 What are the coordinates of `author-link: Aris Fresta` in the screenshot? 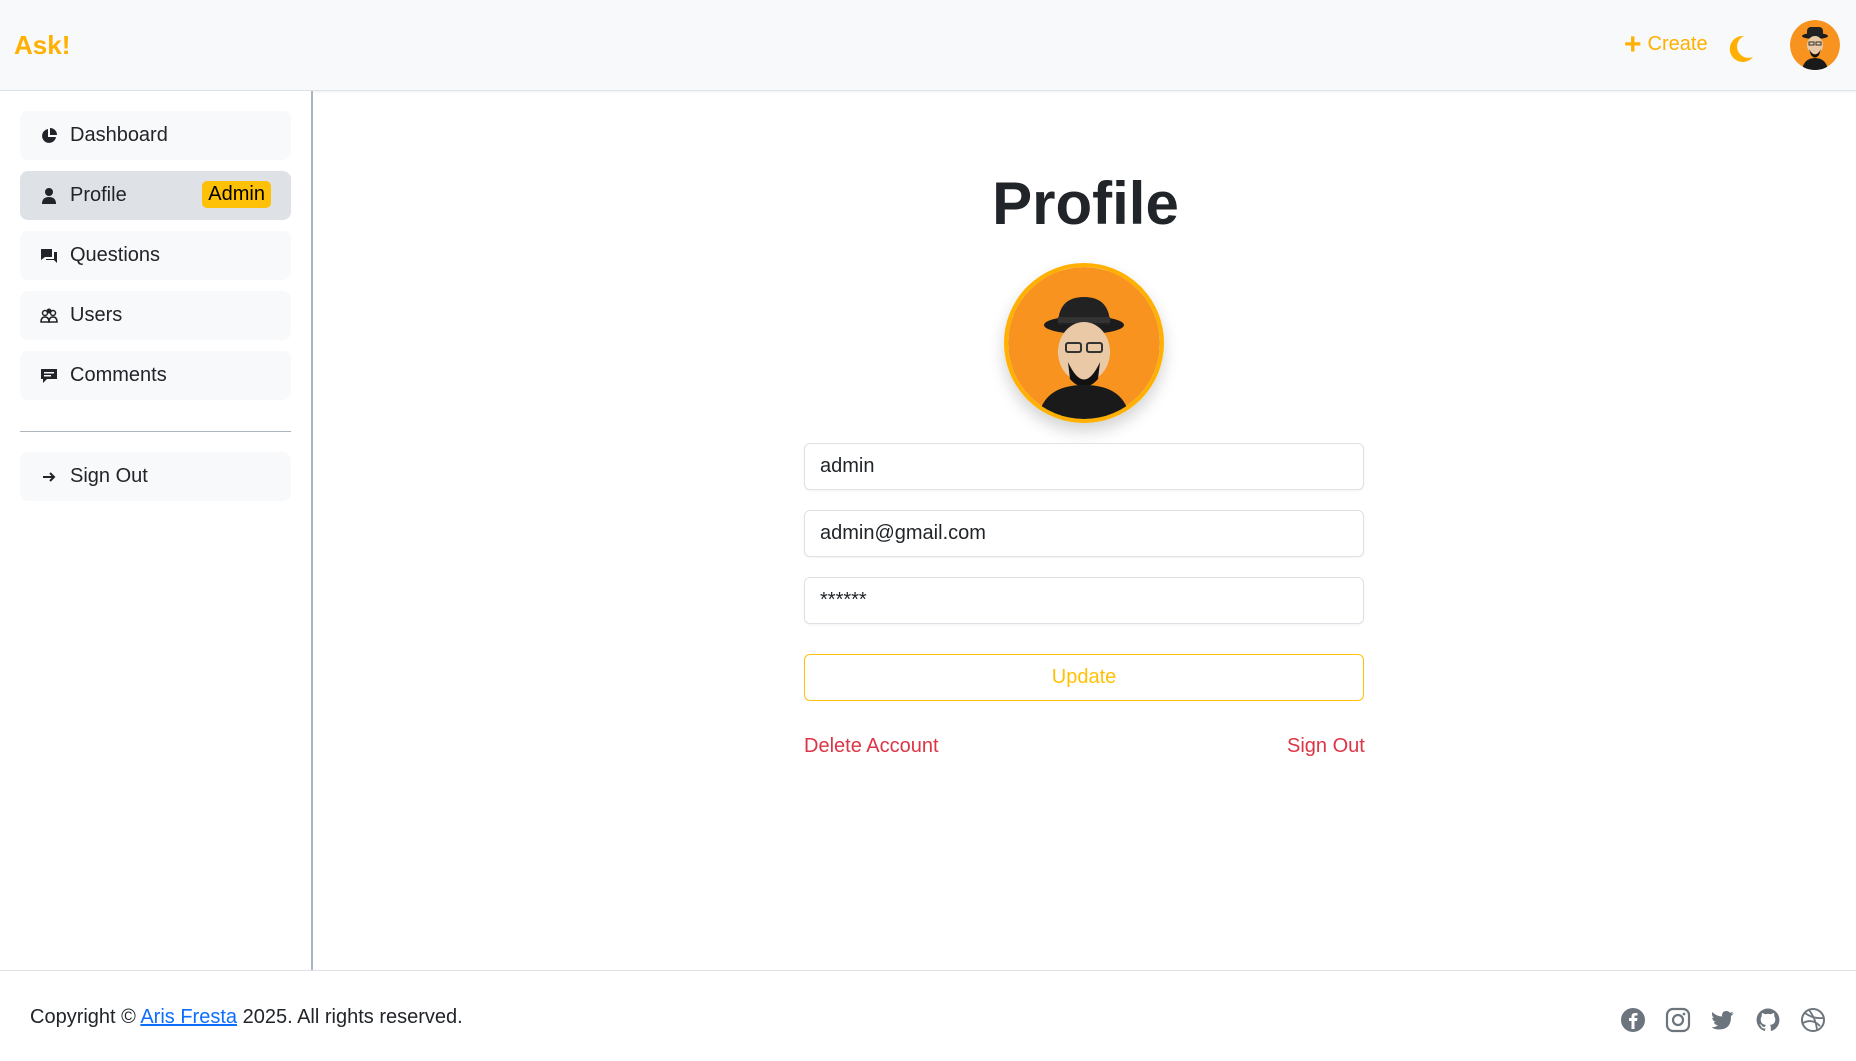 It's located at (188, 1017).